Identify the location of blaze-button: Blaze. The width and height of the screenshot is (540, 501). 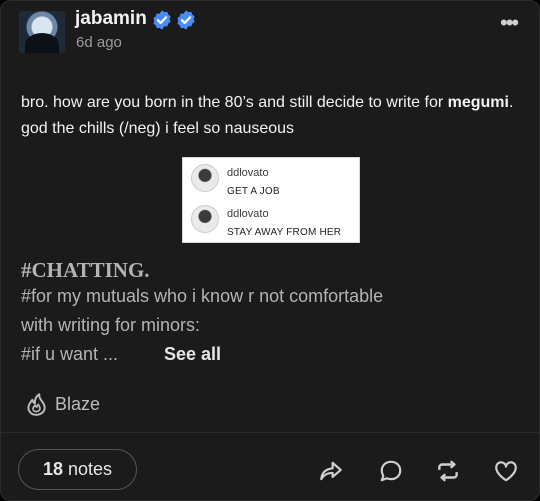
(61, 404).